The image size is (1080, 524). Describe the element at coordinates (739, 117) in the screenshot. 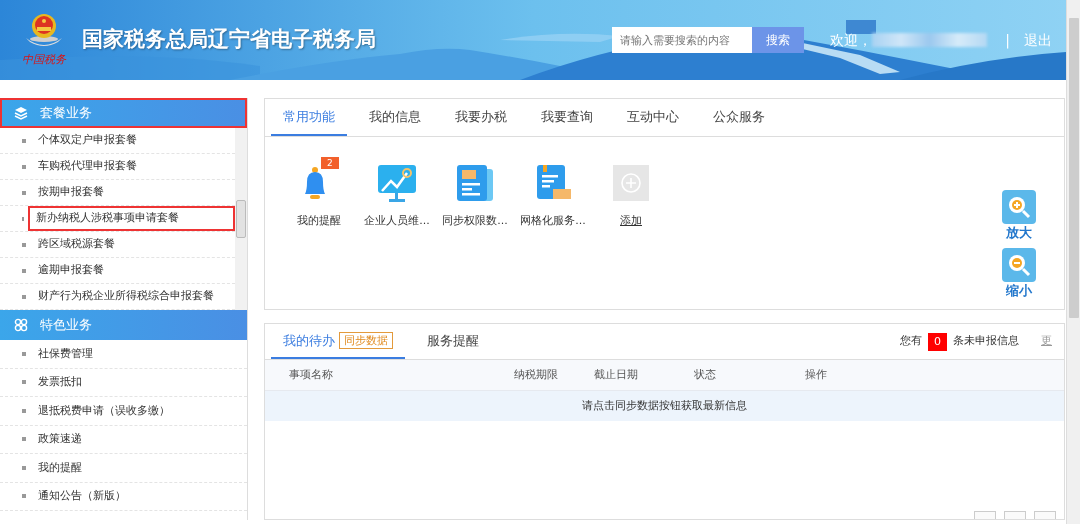

I see `tab: 公众服务` at that location.